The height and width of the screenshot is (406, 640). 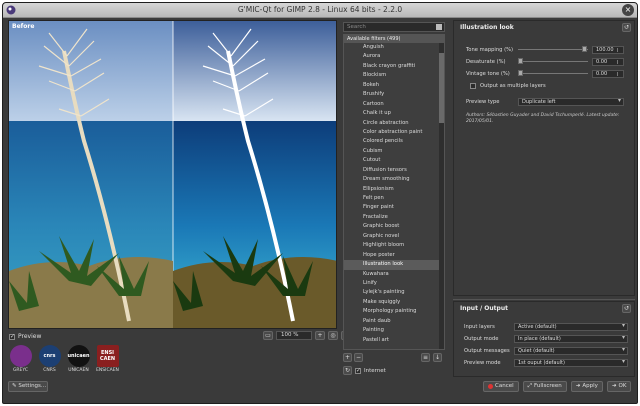 What do you see at coordinates (394, 123) in the screenshot?
I see `filter-item: Circle abstraction` at bounding box center [394, 123].